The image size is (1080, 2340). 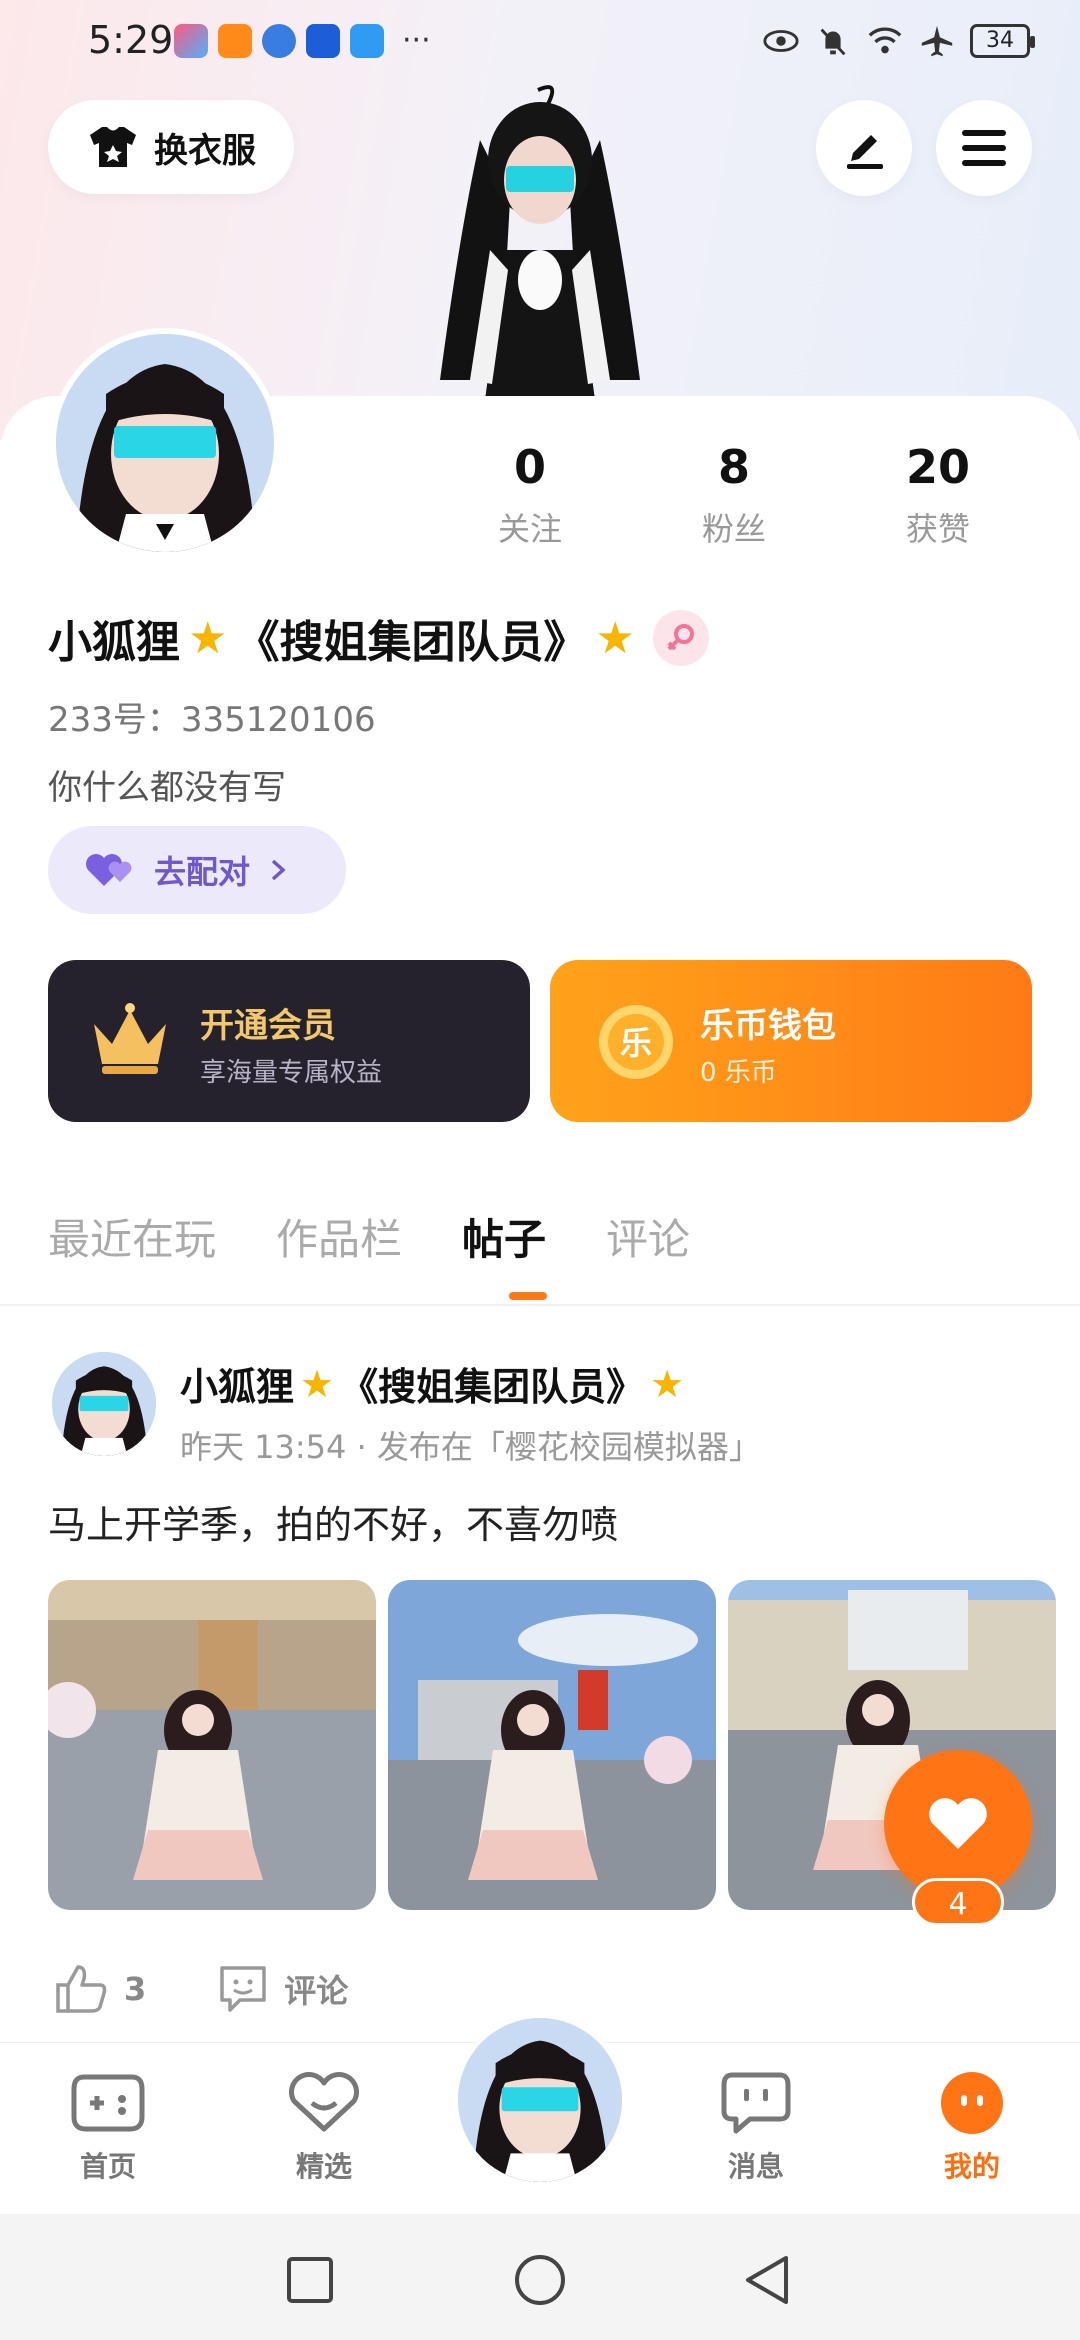 I want to click on tab-comments: 评论, so click(x=648, y=1236).